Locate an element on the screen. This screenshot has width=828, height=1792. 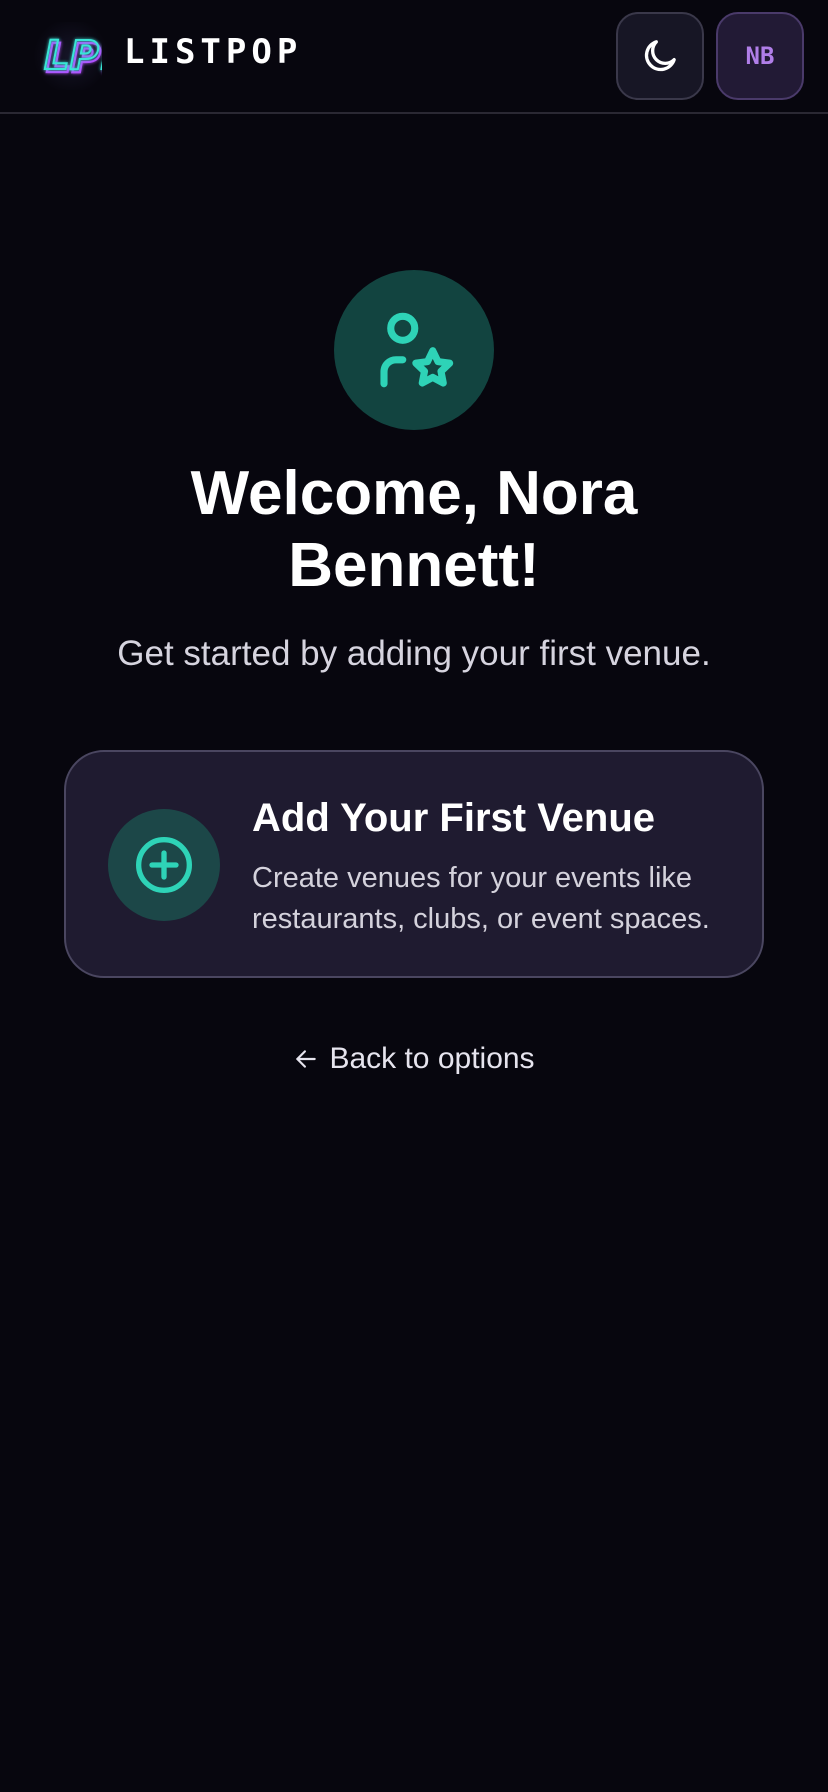
svg-text: LP! is located at coordinates (73, 56).